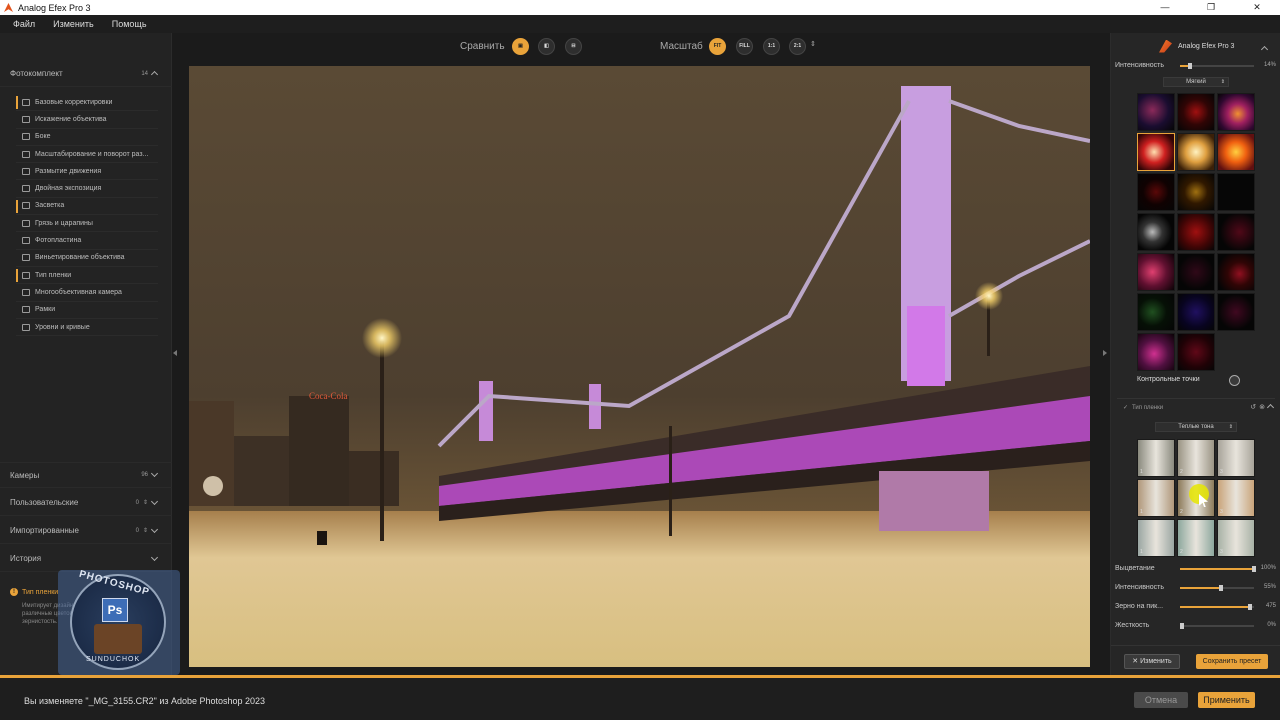 The image size is (1280, 720). What do you see at coordinates (1161, 700) in the screenshot?
I see `cancel-button: Отмена` at bounding box center [1161, 700].